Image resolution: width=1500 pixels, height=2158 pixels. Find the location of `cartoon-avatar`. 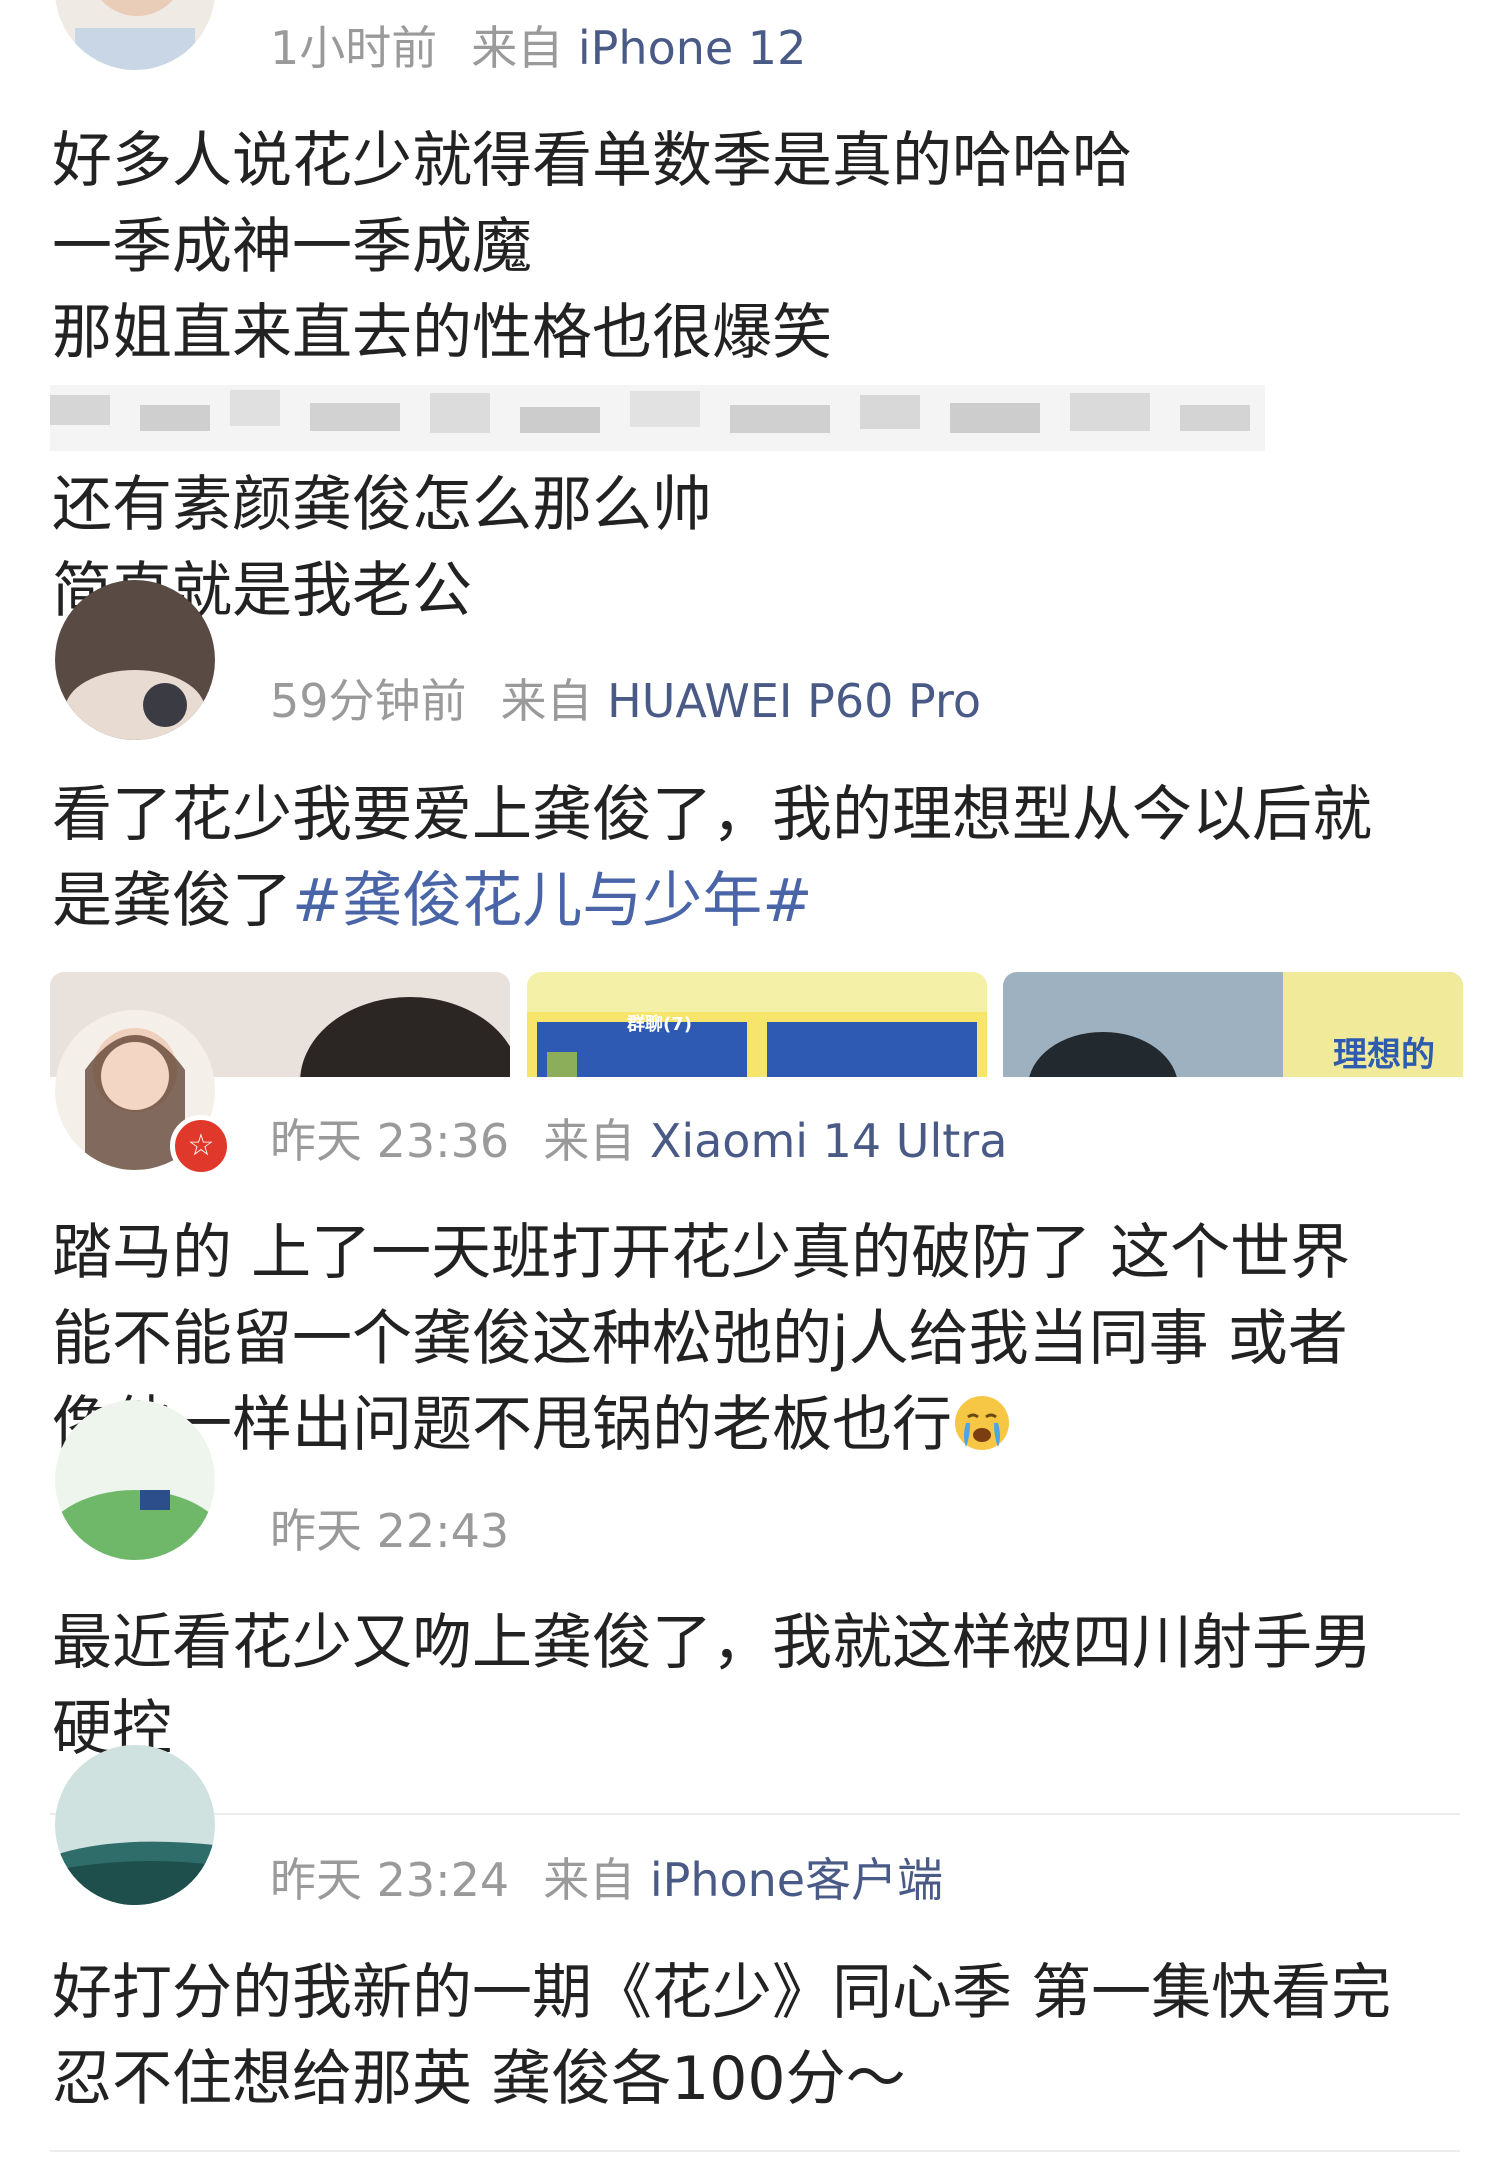

cartoon-avatar is located at coordinates (135, 1480).